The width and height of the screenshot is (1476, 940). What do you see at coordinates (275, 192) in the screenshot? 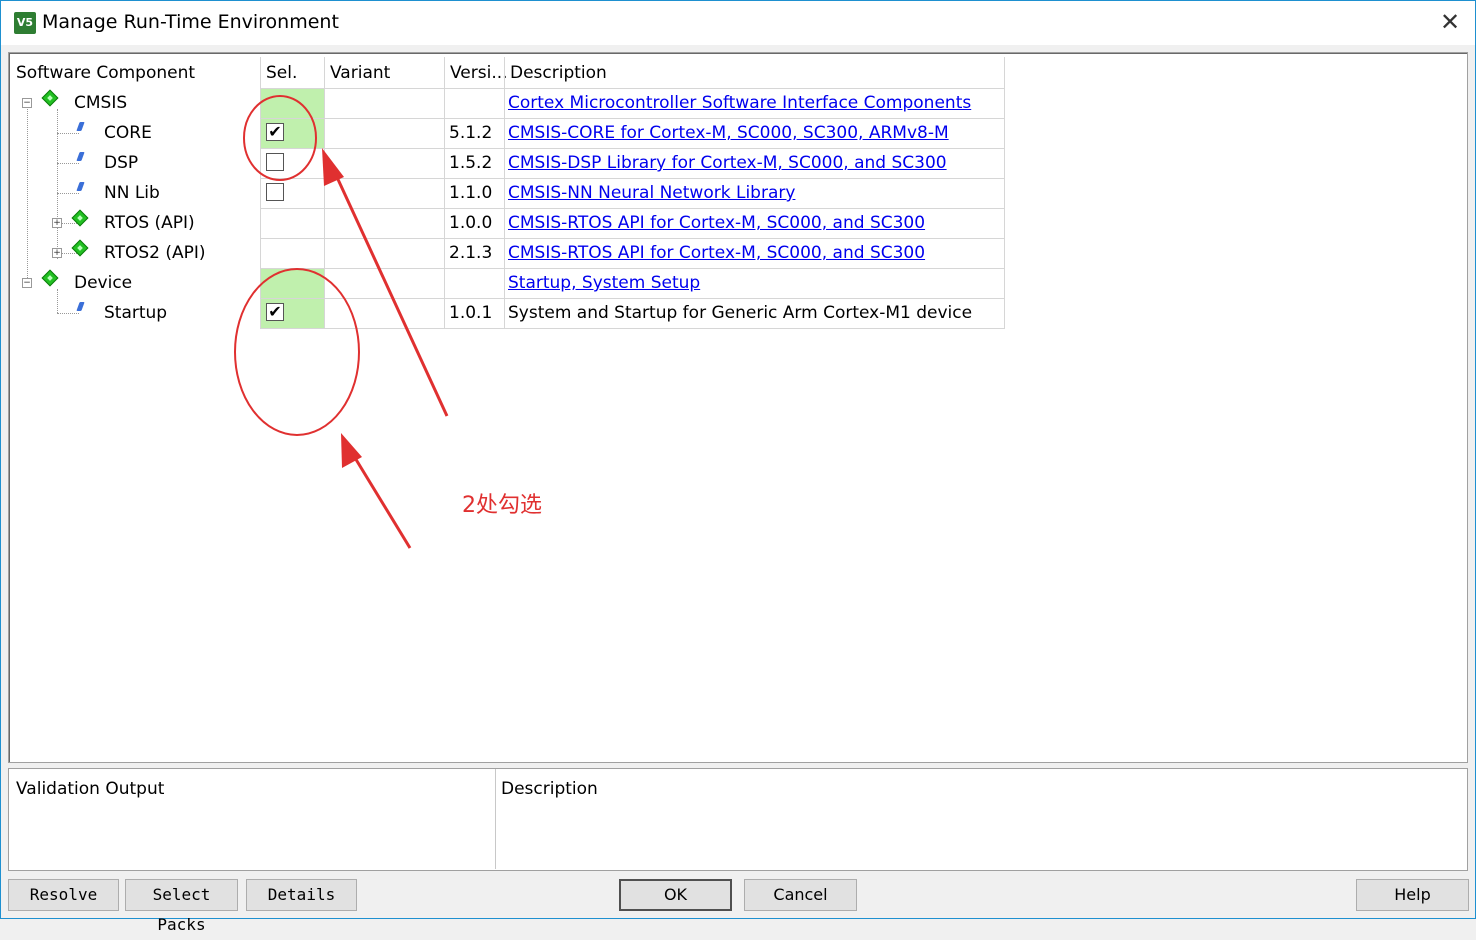
I see `nn-lib-checkbox` at bounding box center [275, 192].